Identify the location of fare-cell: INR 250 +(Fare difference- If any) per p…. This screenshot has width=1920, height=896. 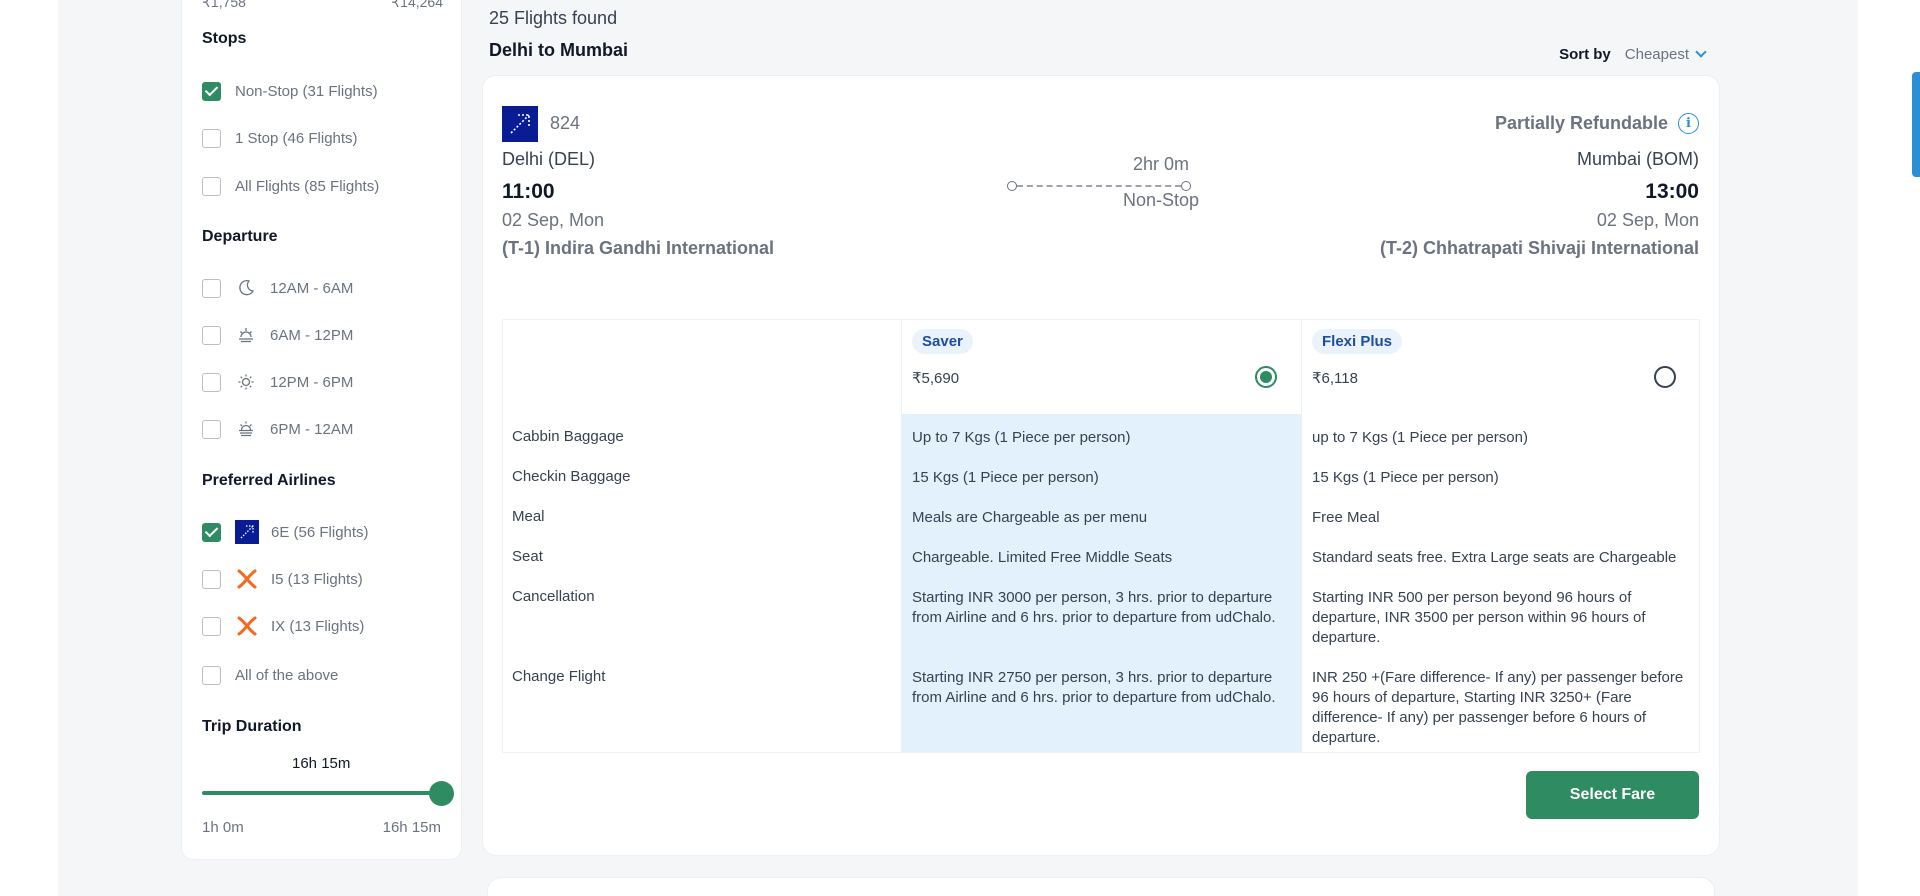
(1498, 707).